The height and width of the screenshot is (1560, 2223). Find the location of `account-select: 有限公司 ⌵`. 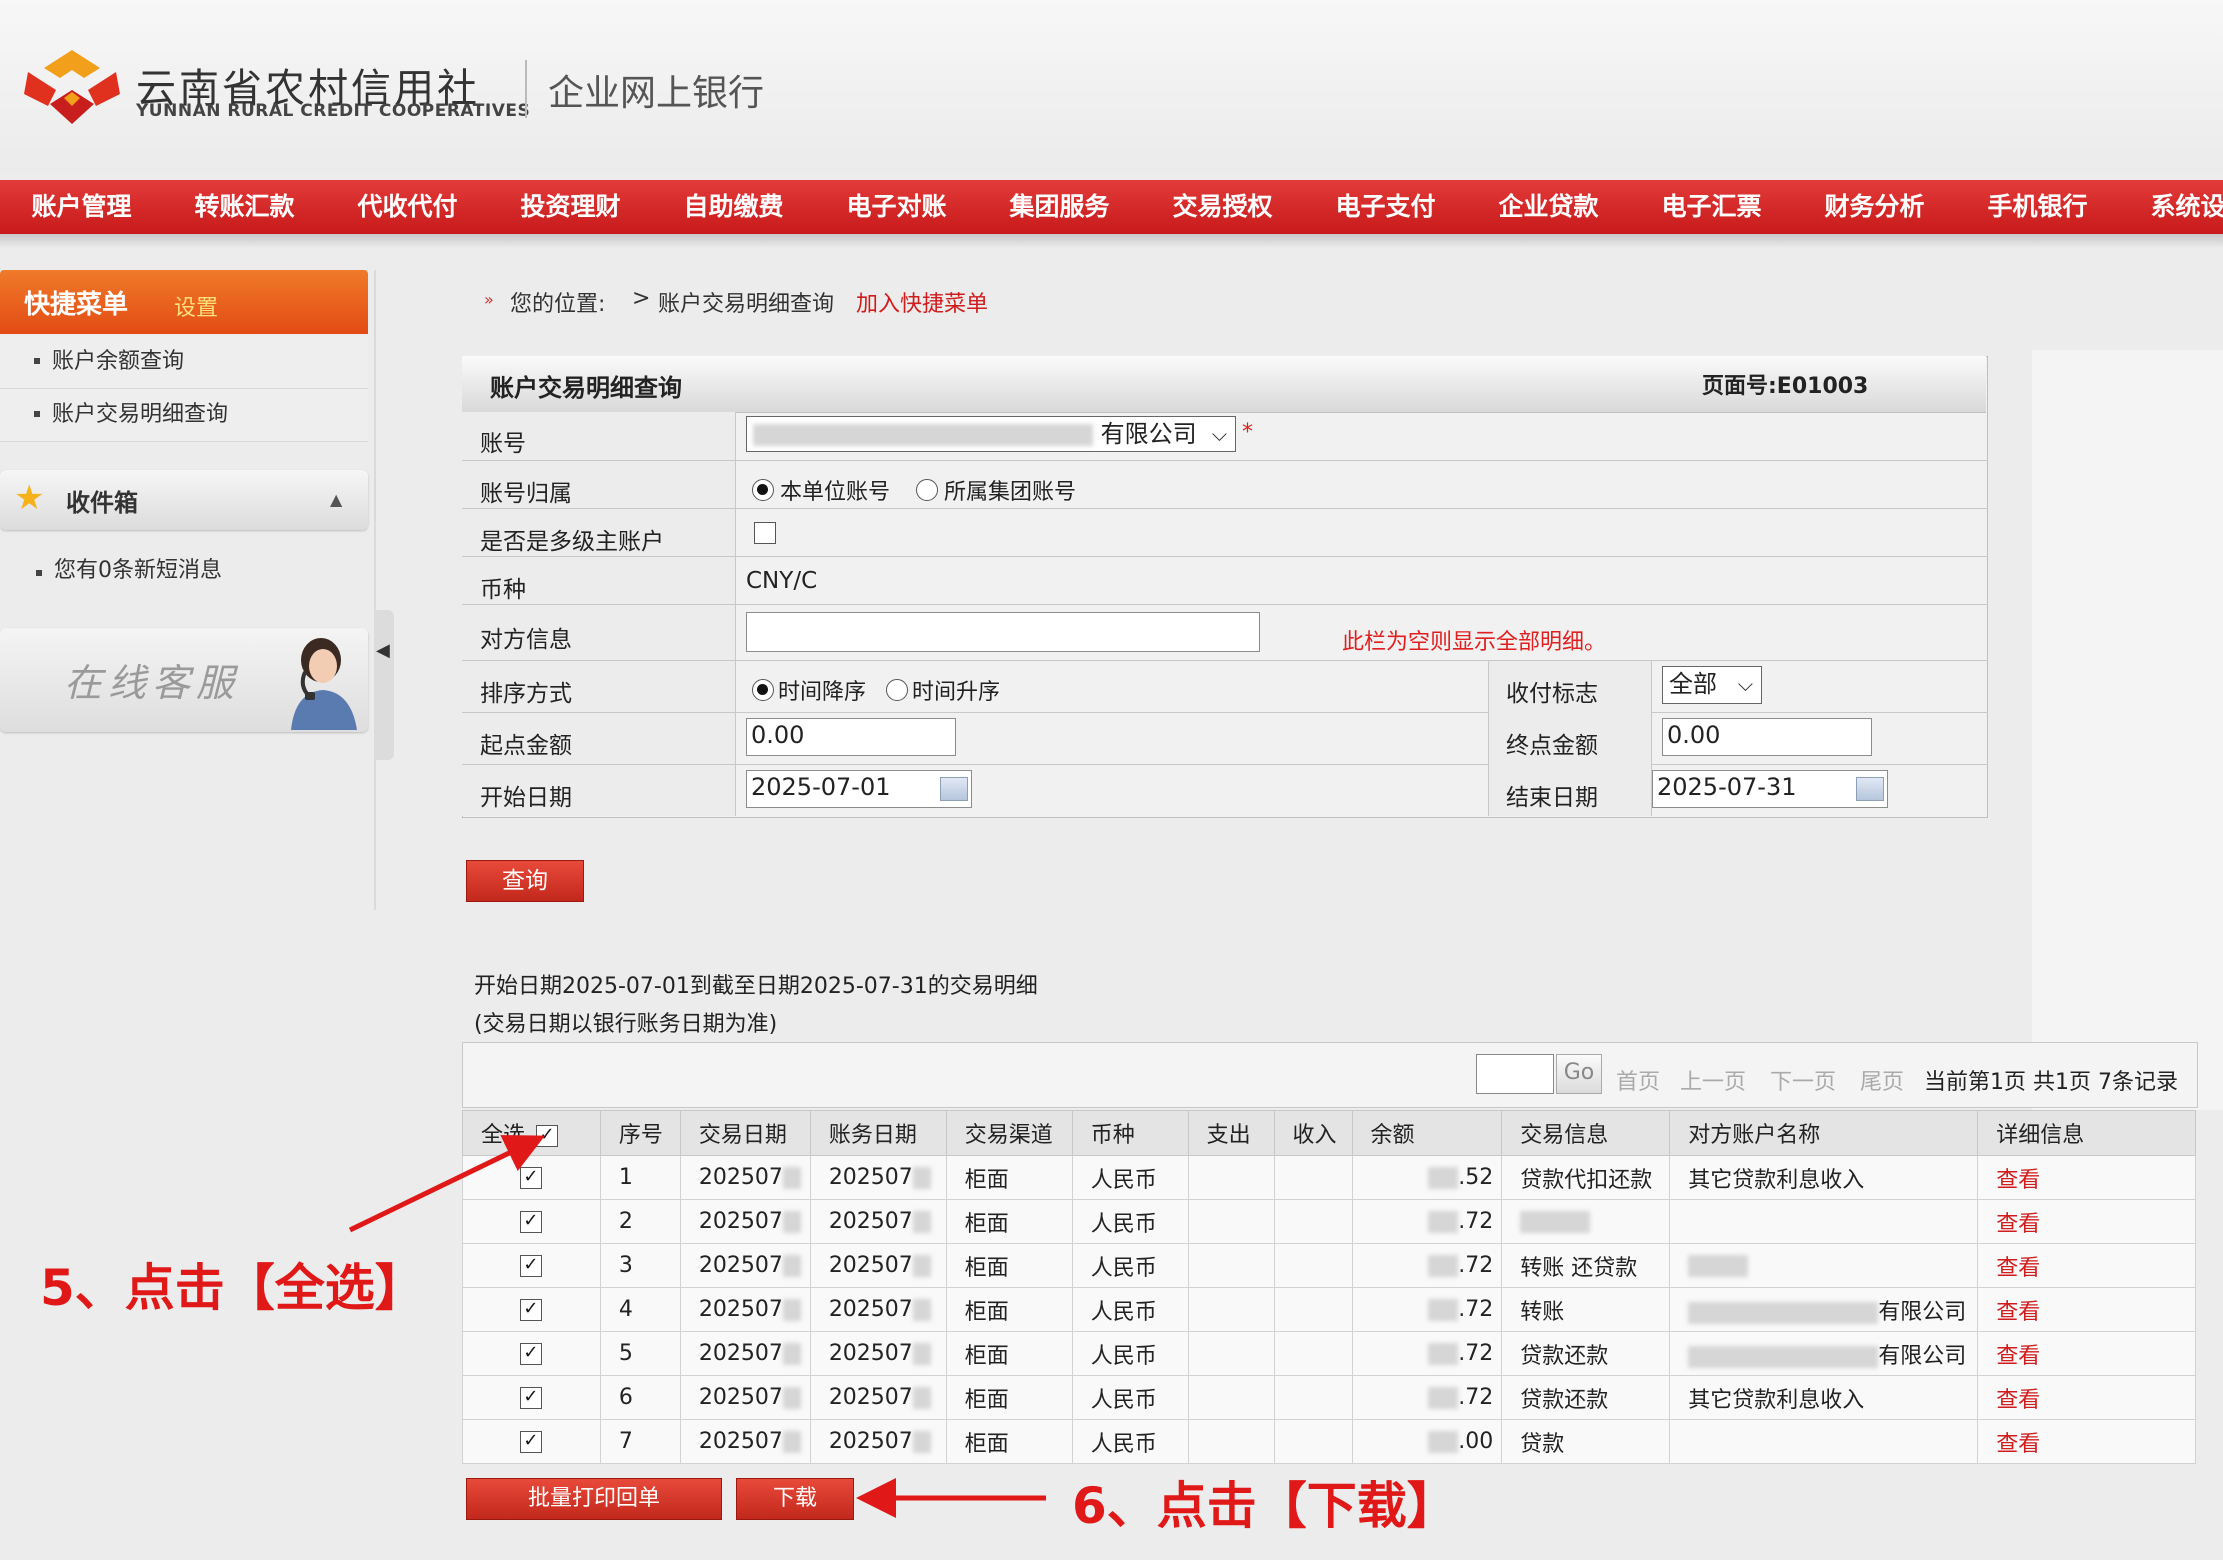

account-select: 有限公司 ⌵ is located at coordinates (991, 434).